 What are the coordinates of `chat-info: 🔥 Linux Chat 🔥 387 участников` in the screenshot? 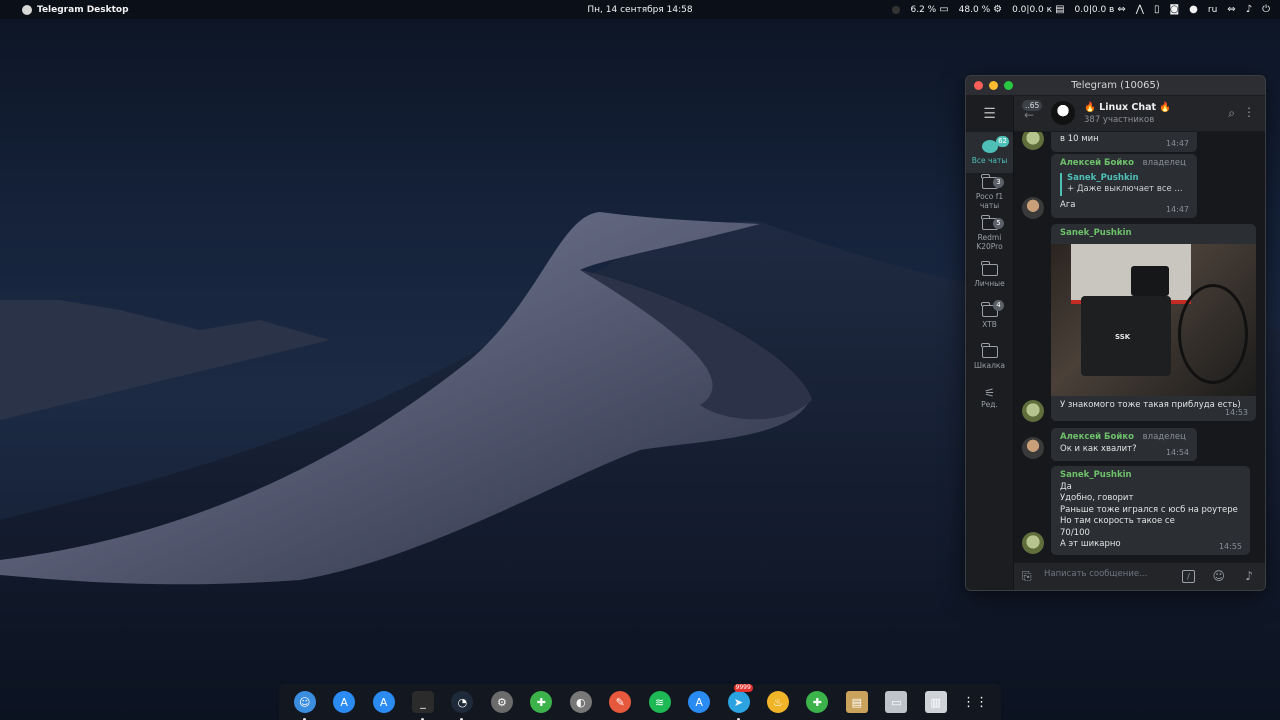 It's located at (1127, 113).